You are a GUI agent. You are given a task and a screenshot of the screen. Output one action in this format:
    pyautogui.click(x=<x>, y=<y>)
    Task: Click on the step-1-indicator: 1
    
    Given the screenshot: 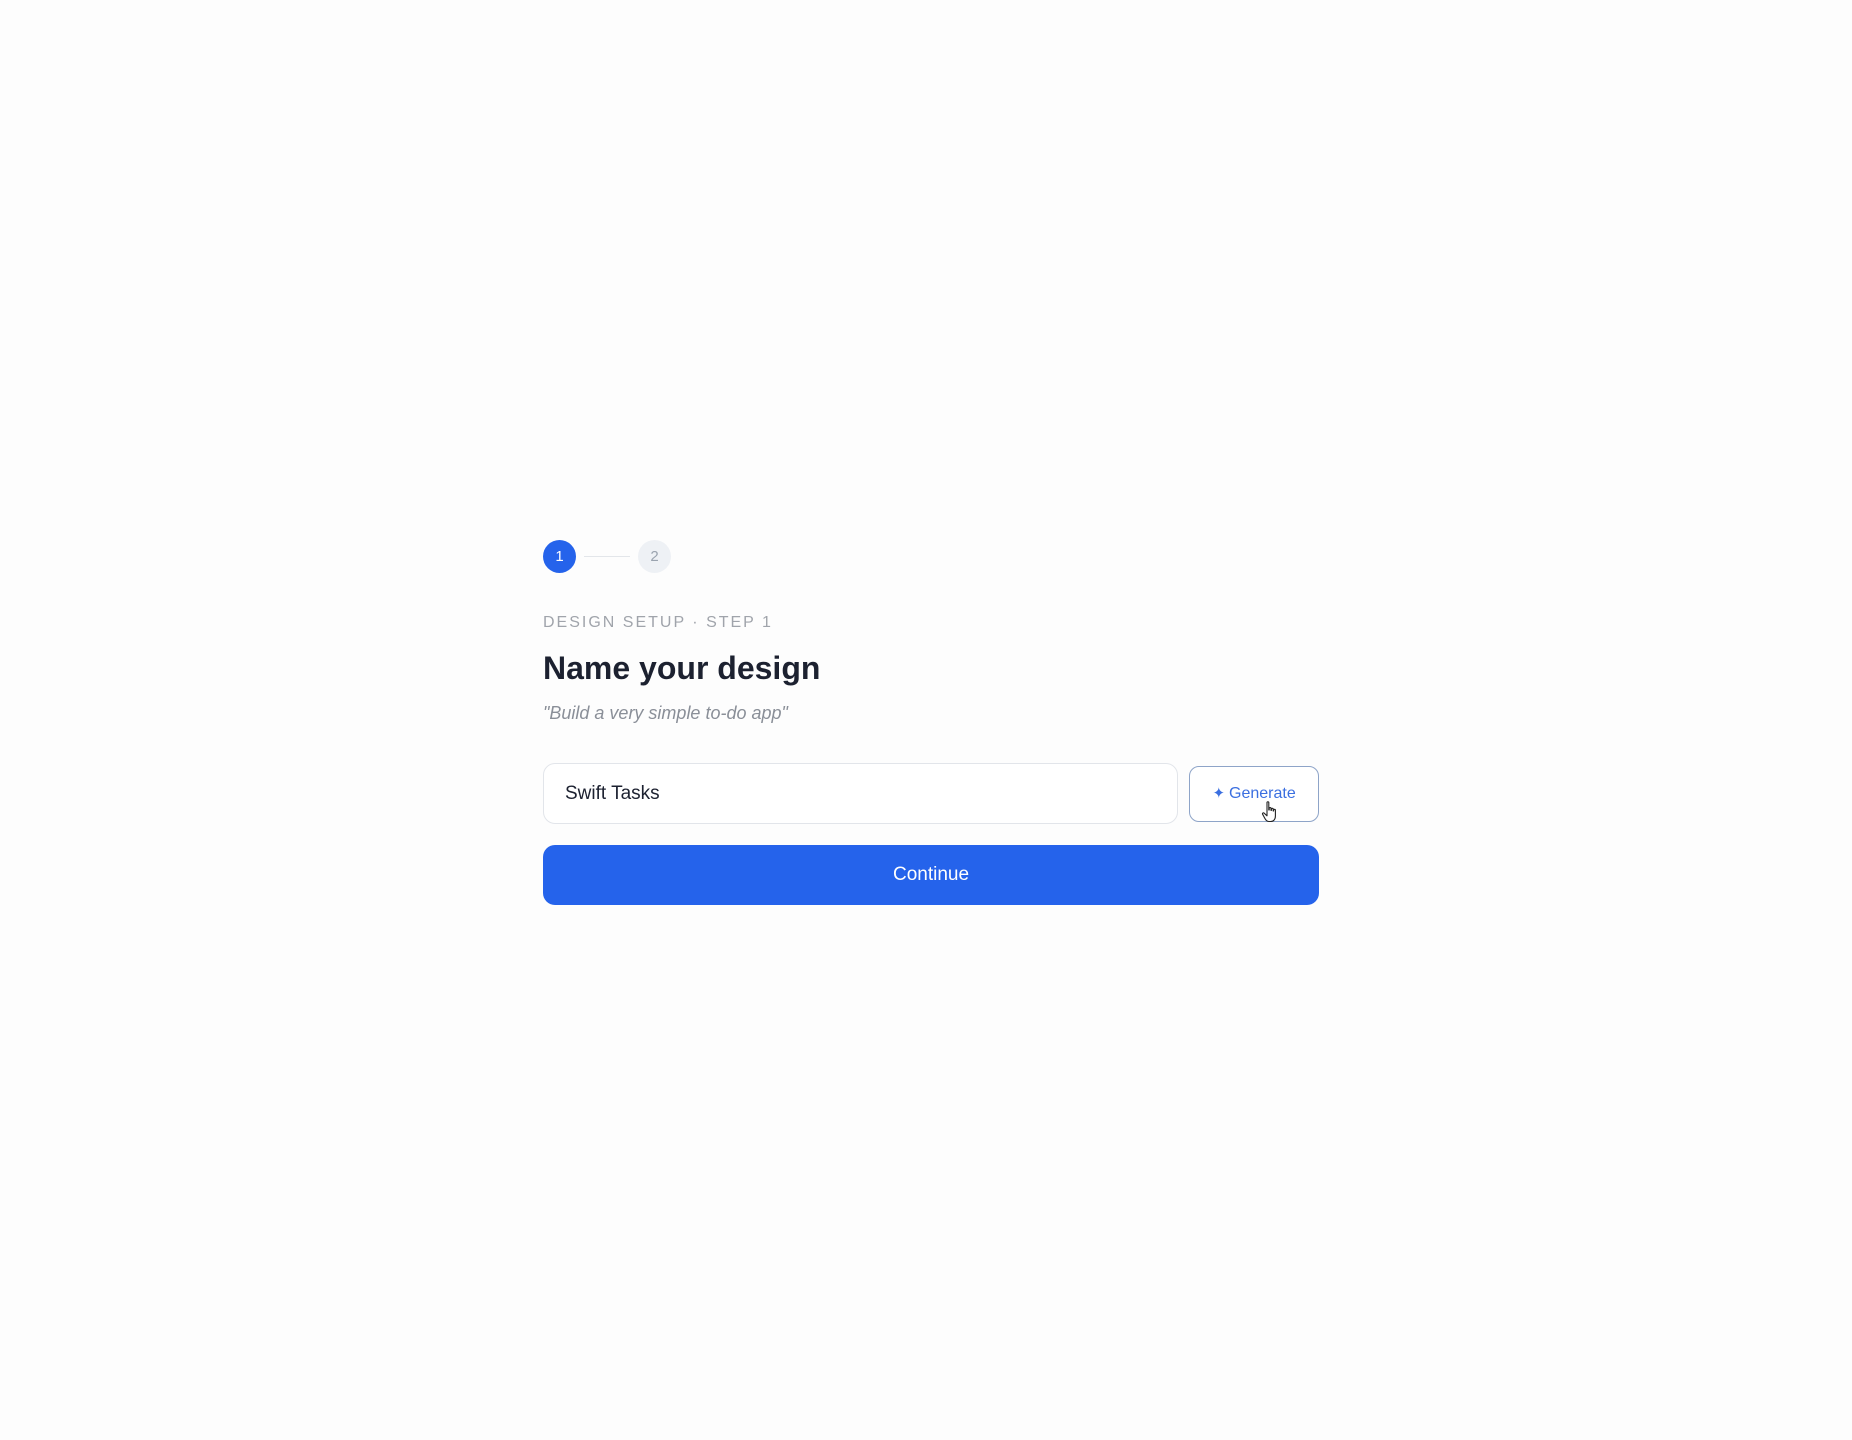 What is the action you would take?
    pyautogui.click(x=559, y=556)
    